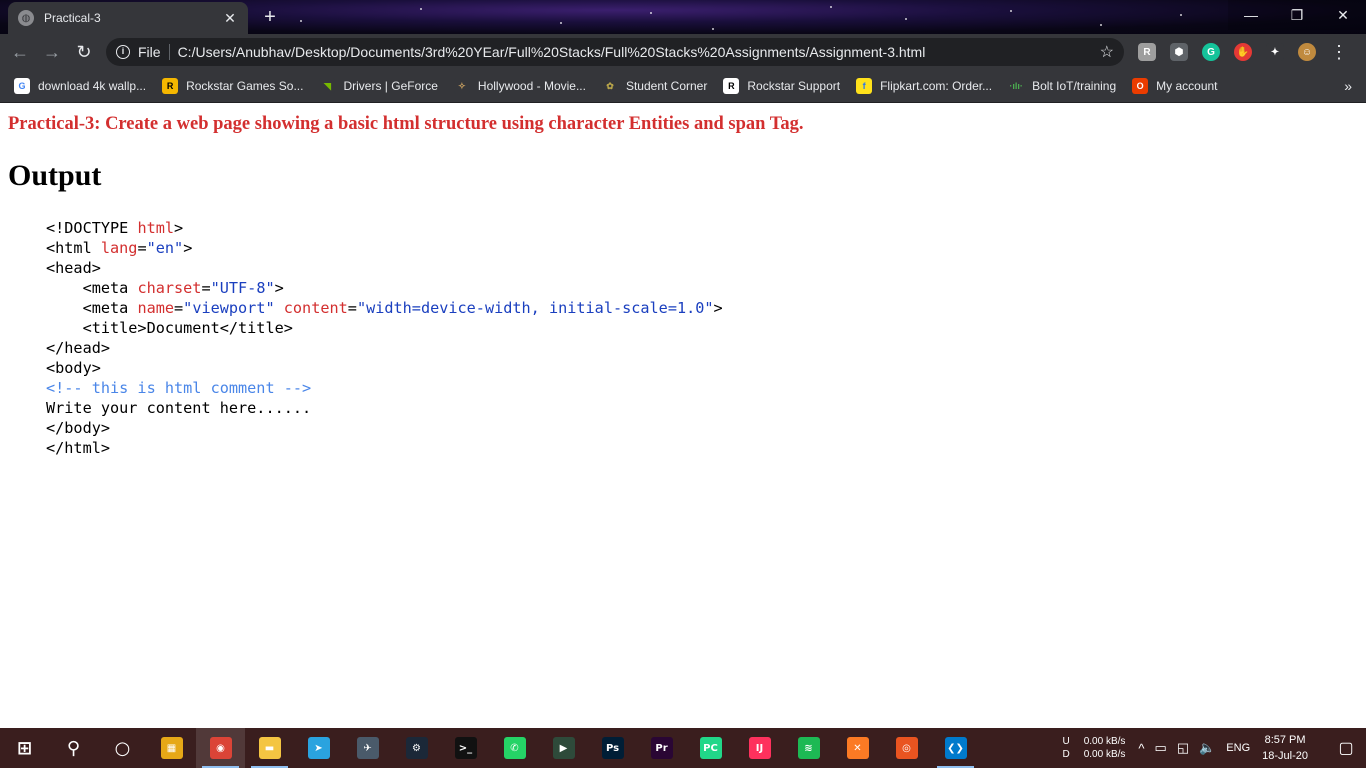 The width and height of the screenshot is (1366, 768). What do you see at coordinates (661, 748) in the screenshot?
I see `taskbar-premiere: Pr` at bounding box center [661, 748].